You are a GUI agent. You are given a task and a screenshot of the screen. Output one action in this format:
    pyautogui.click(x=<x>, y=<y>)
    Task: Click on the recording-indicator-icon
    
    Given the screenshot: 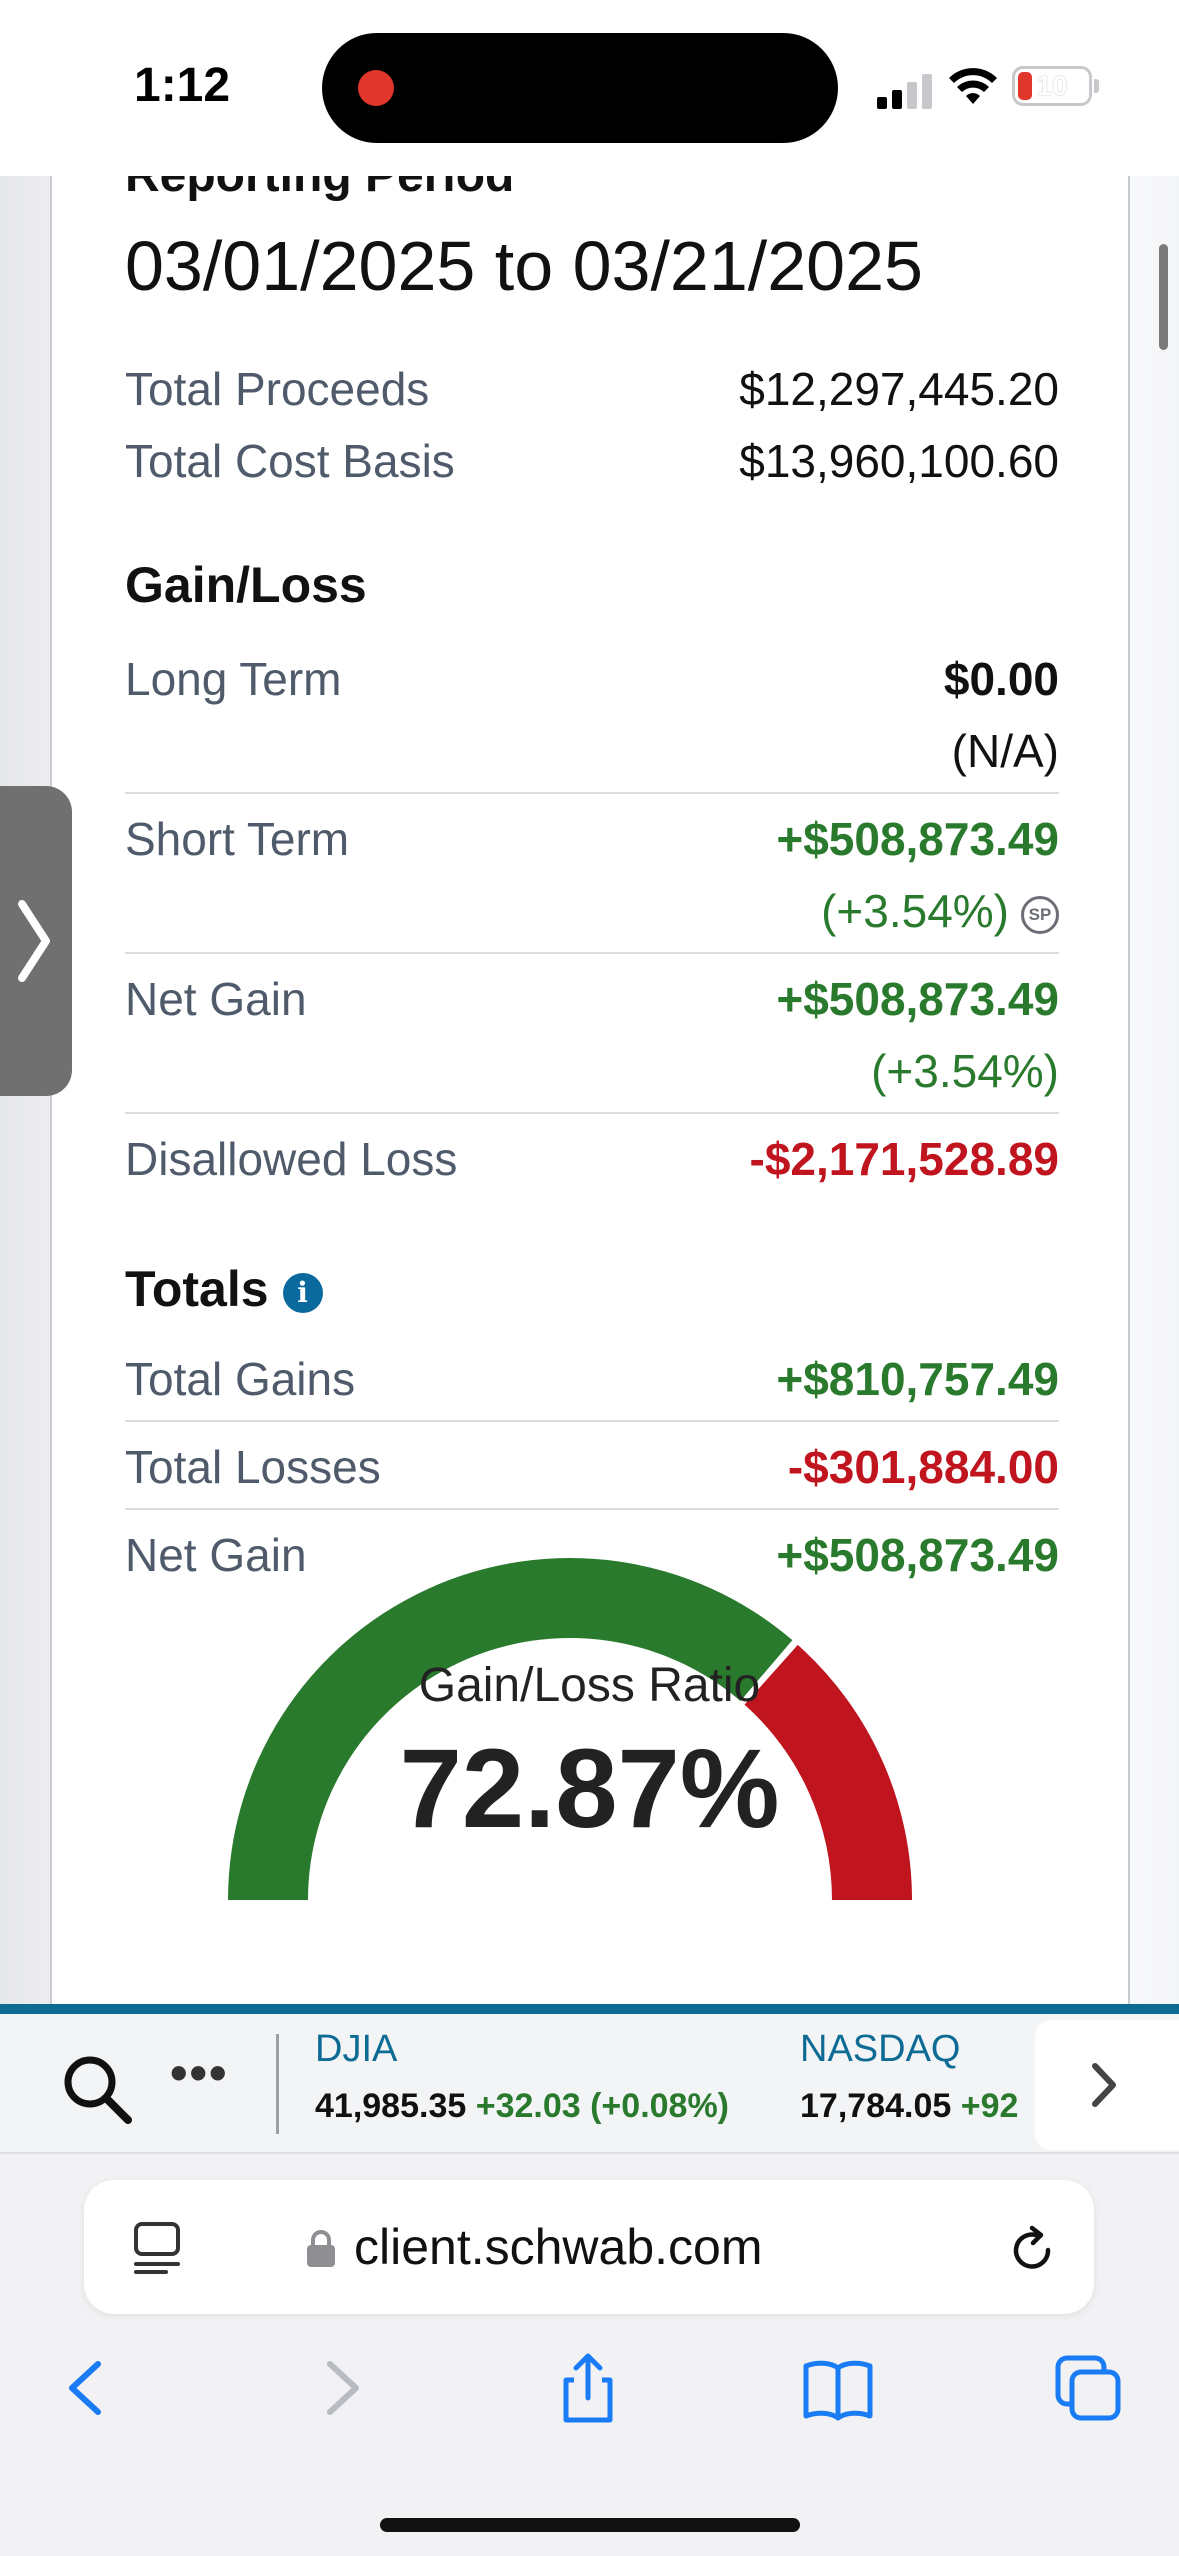 What is the action you would take?
    pyautogui.click(x=376, y=88)
    